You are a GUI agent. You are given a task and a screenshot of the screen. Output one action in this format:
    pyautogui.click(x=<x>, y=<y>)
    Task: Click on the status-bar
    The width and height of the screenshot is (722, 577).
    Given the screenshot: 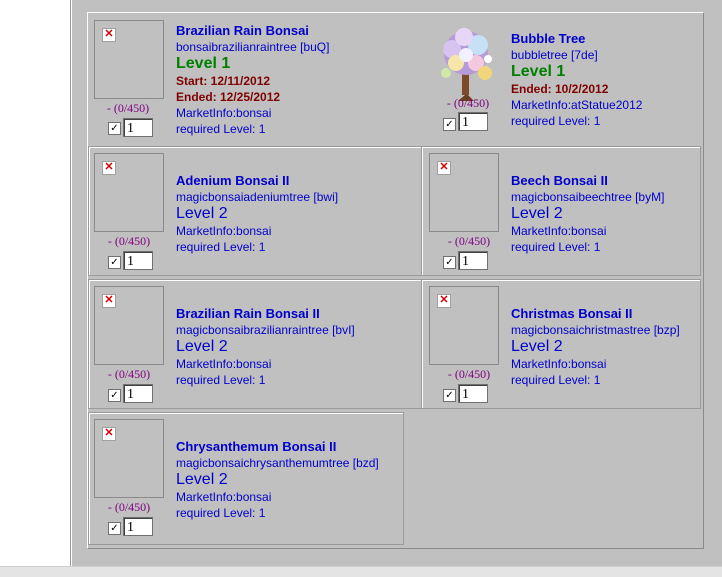 What is the action you would take?
    pyautogui.click(x=361, y=571)
    